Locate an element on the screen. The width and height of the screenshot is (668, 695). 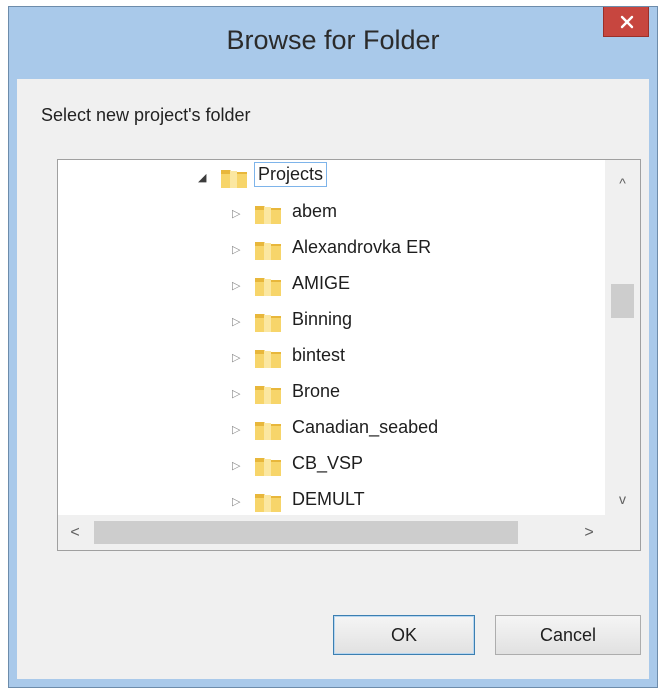
horizontal-scrollbar: < > is located at coordinates (332, 532).